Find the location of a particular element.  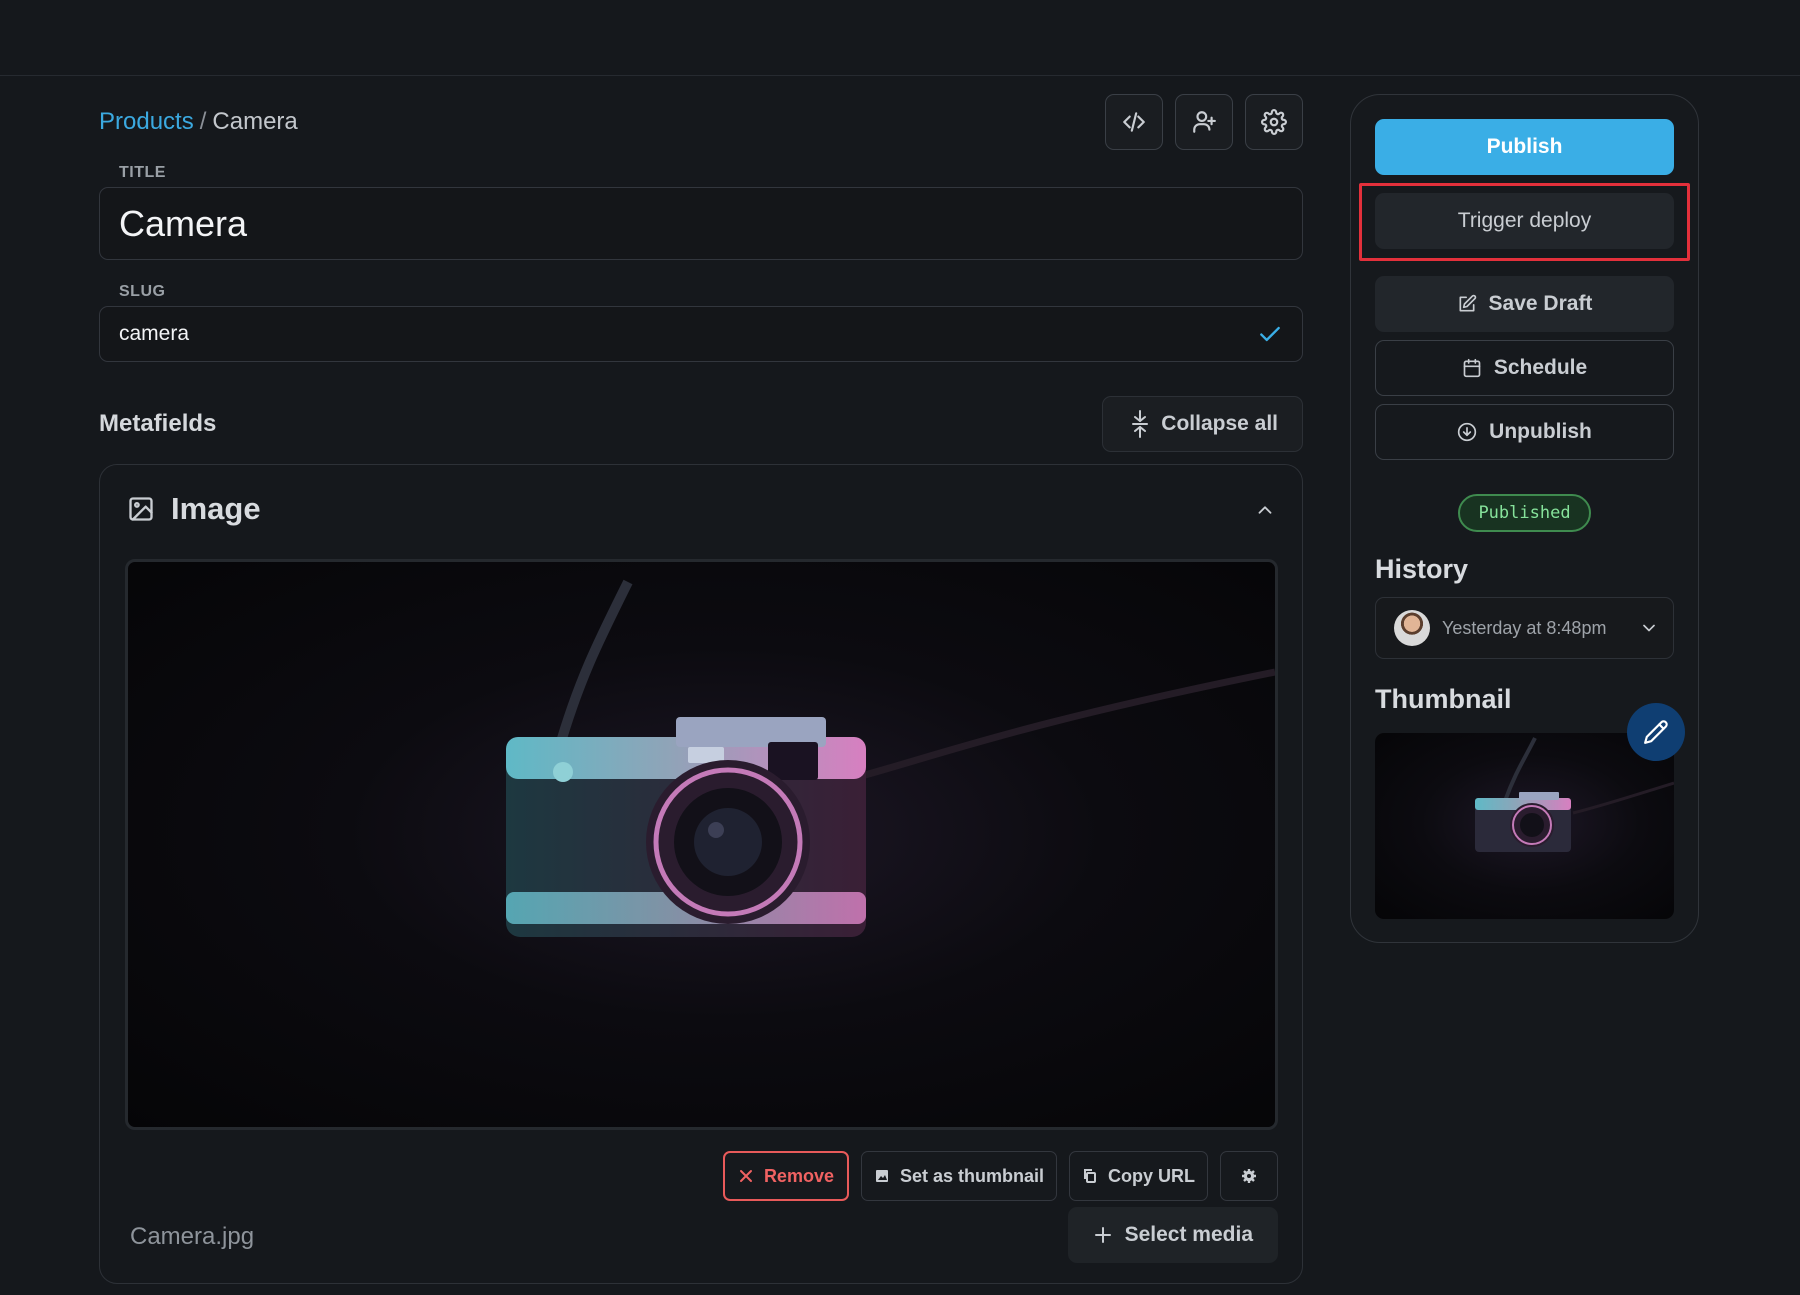

check-icon is located at coordinates (1270, 334).